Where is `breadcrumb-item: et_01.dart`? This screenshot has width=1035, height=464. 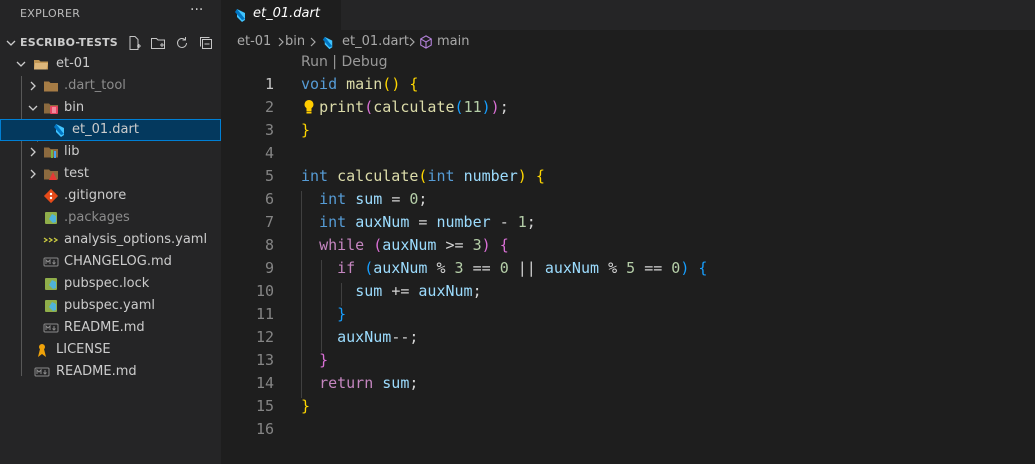
breadcrumb-item: et_01.dart is located at coordinates (375, 41).